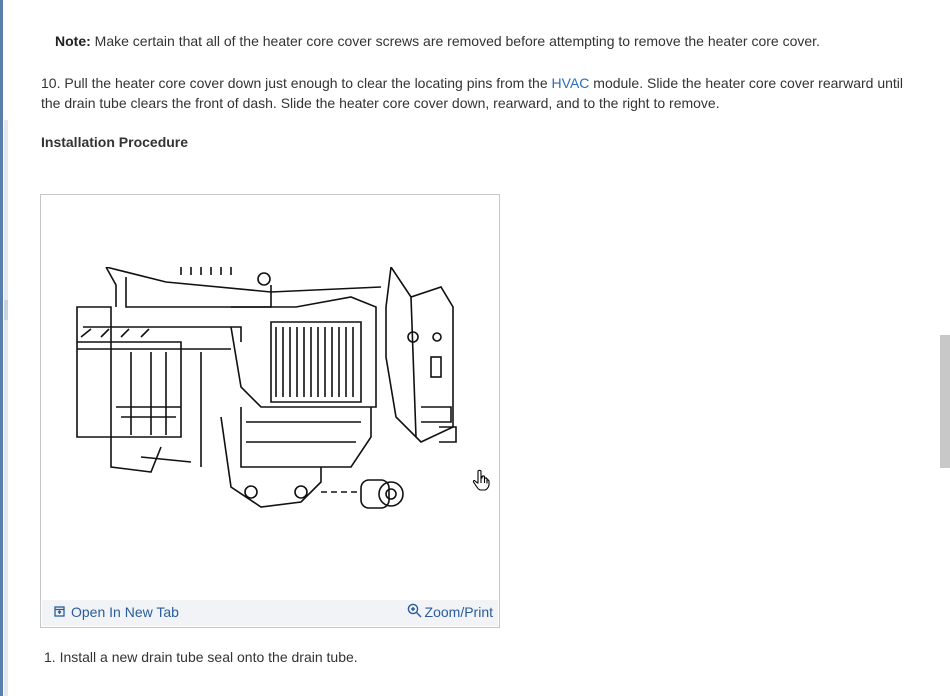 This screenshot has width=950, height=696. Describe the element at coordinates (6, 408) in the screenshot. I see `left-panel-edge` at that location.